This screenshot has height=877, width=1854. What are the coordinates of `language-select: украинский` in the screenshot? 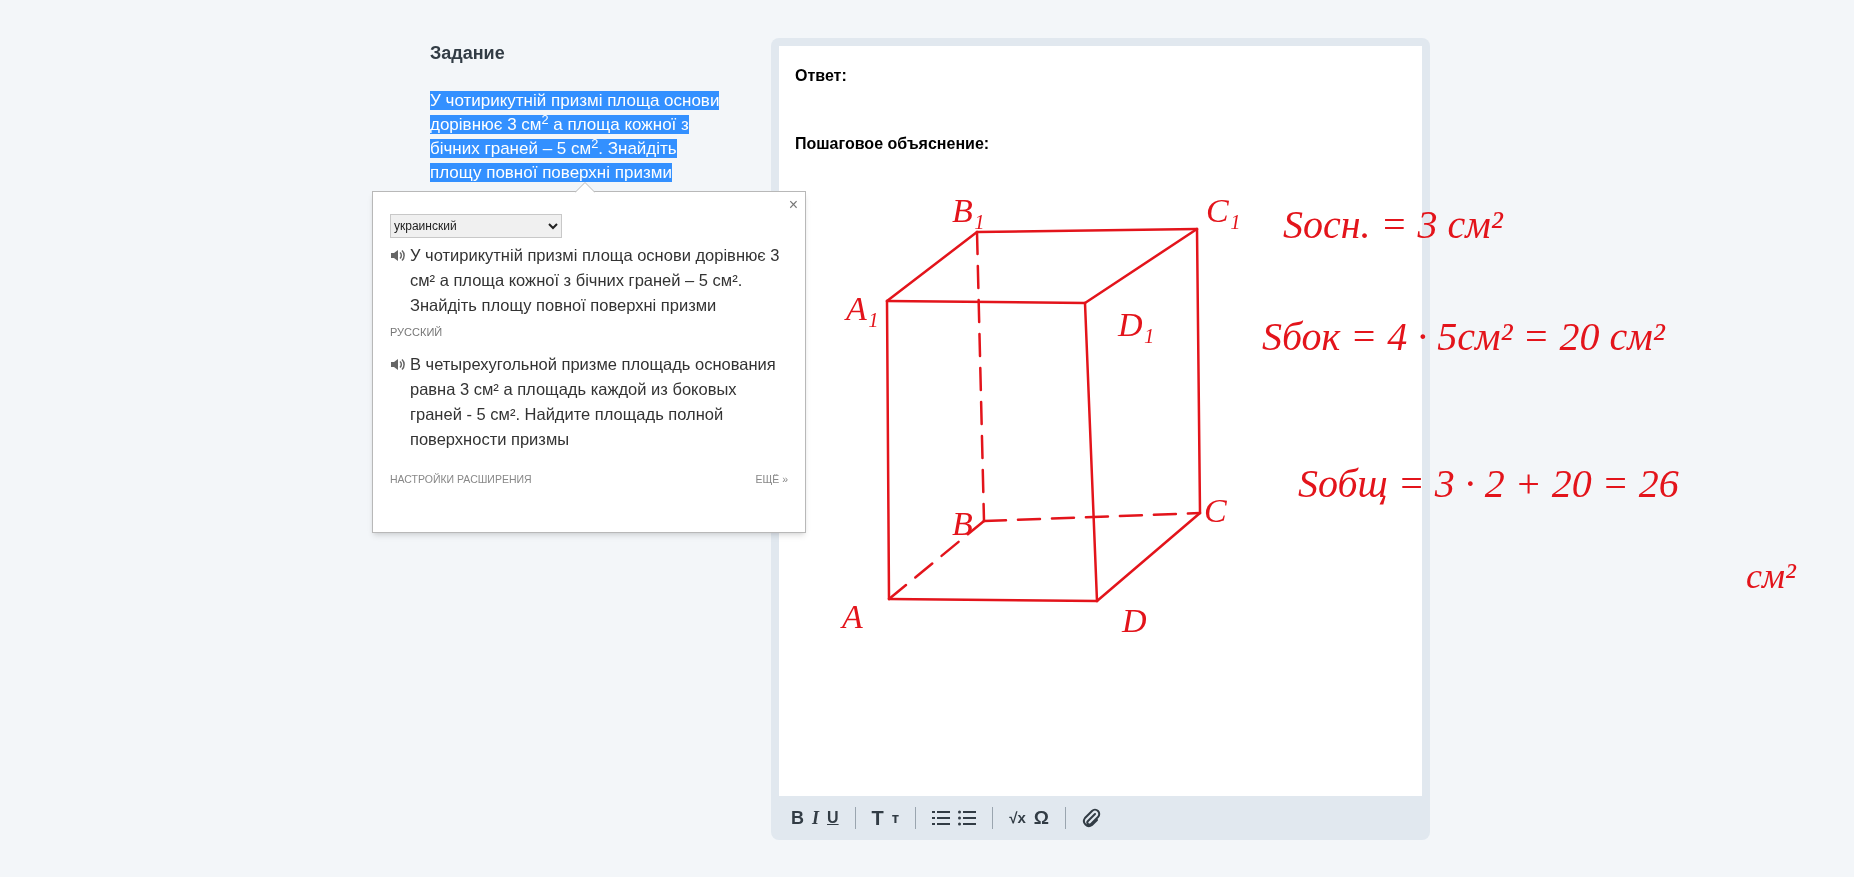 It's located at (476, 226).